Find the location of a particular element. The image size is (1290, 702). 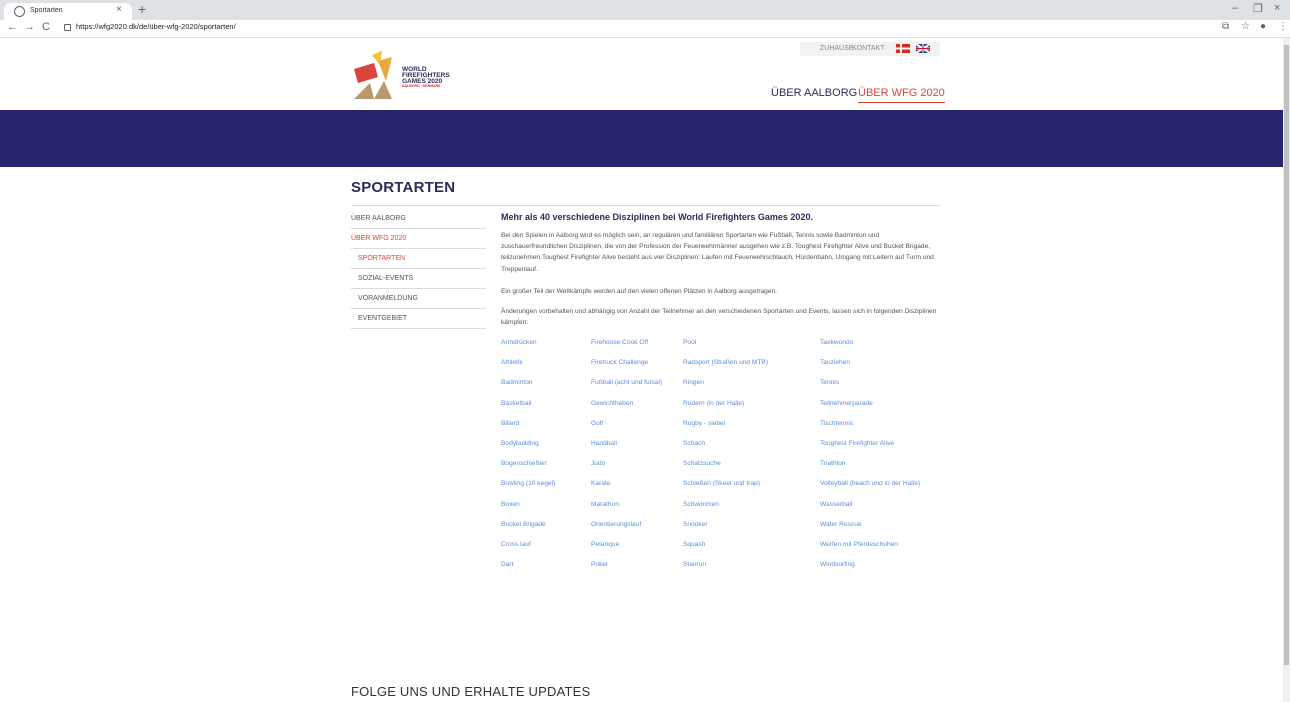

sport-link: Snooker is located at coordinates (695, 524).